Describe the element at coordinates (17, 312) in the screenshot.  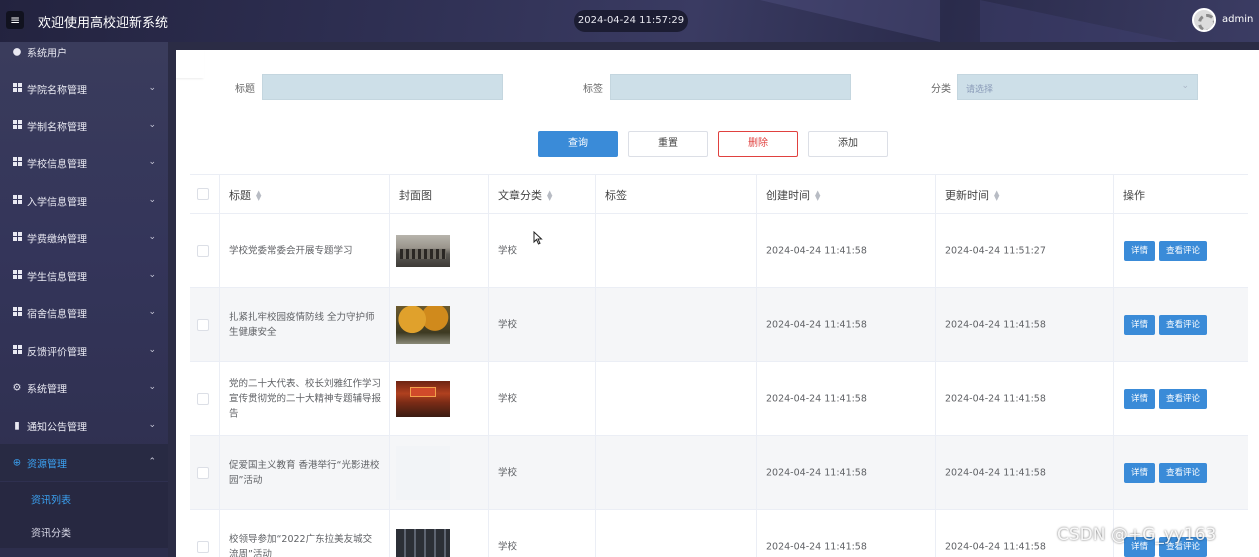
I see `grid-icon` at that location.